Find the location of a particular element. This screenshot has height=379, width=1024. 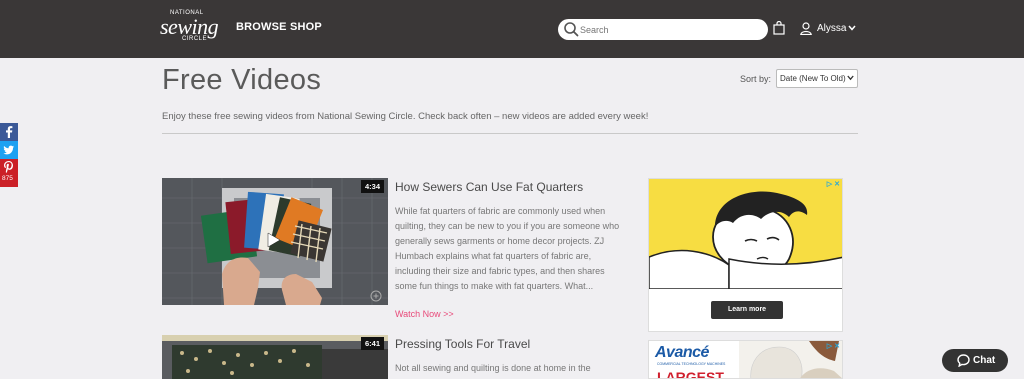

ad-subtitle: COMMERCIAL TECHNOLOGY MACHINES is located at coordinates (691, 364).